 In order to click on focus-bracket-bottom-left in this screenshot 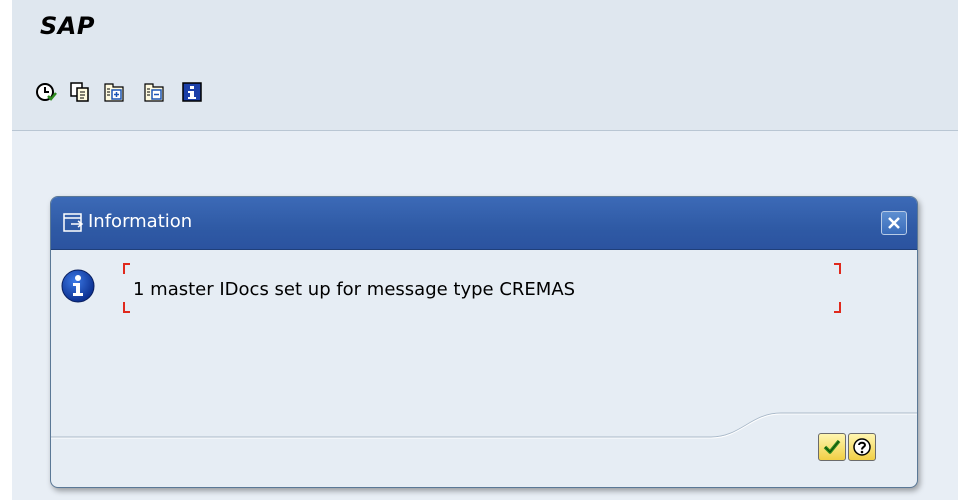, I will do `click(126, 307)`.